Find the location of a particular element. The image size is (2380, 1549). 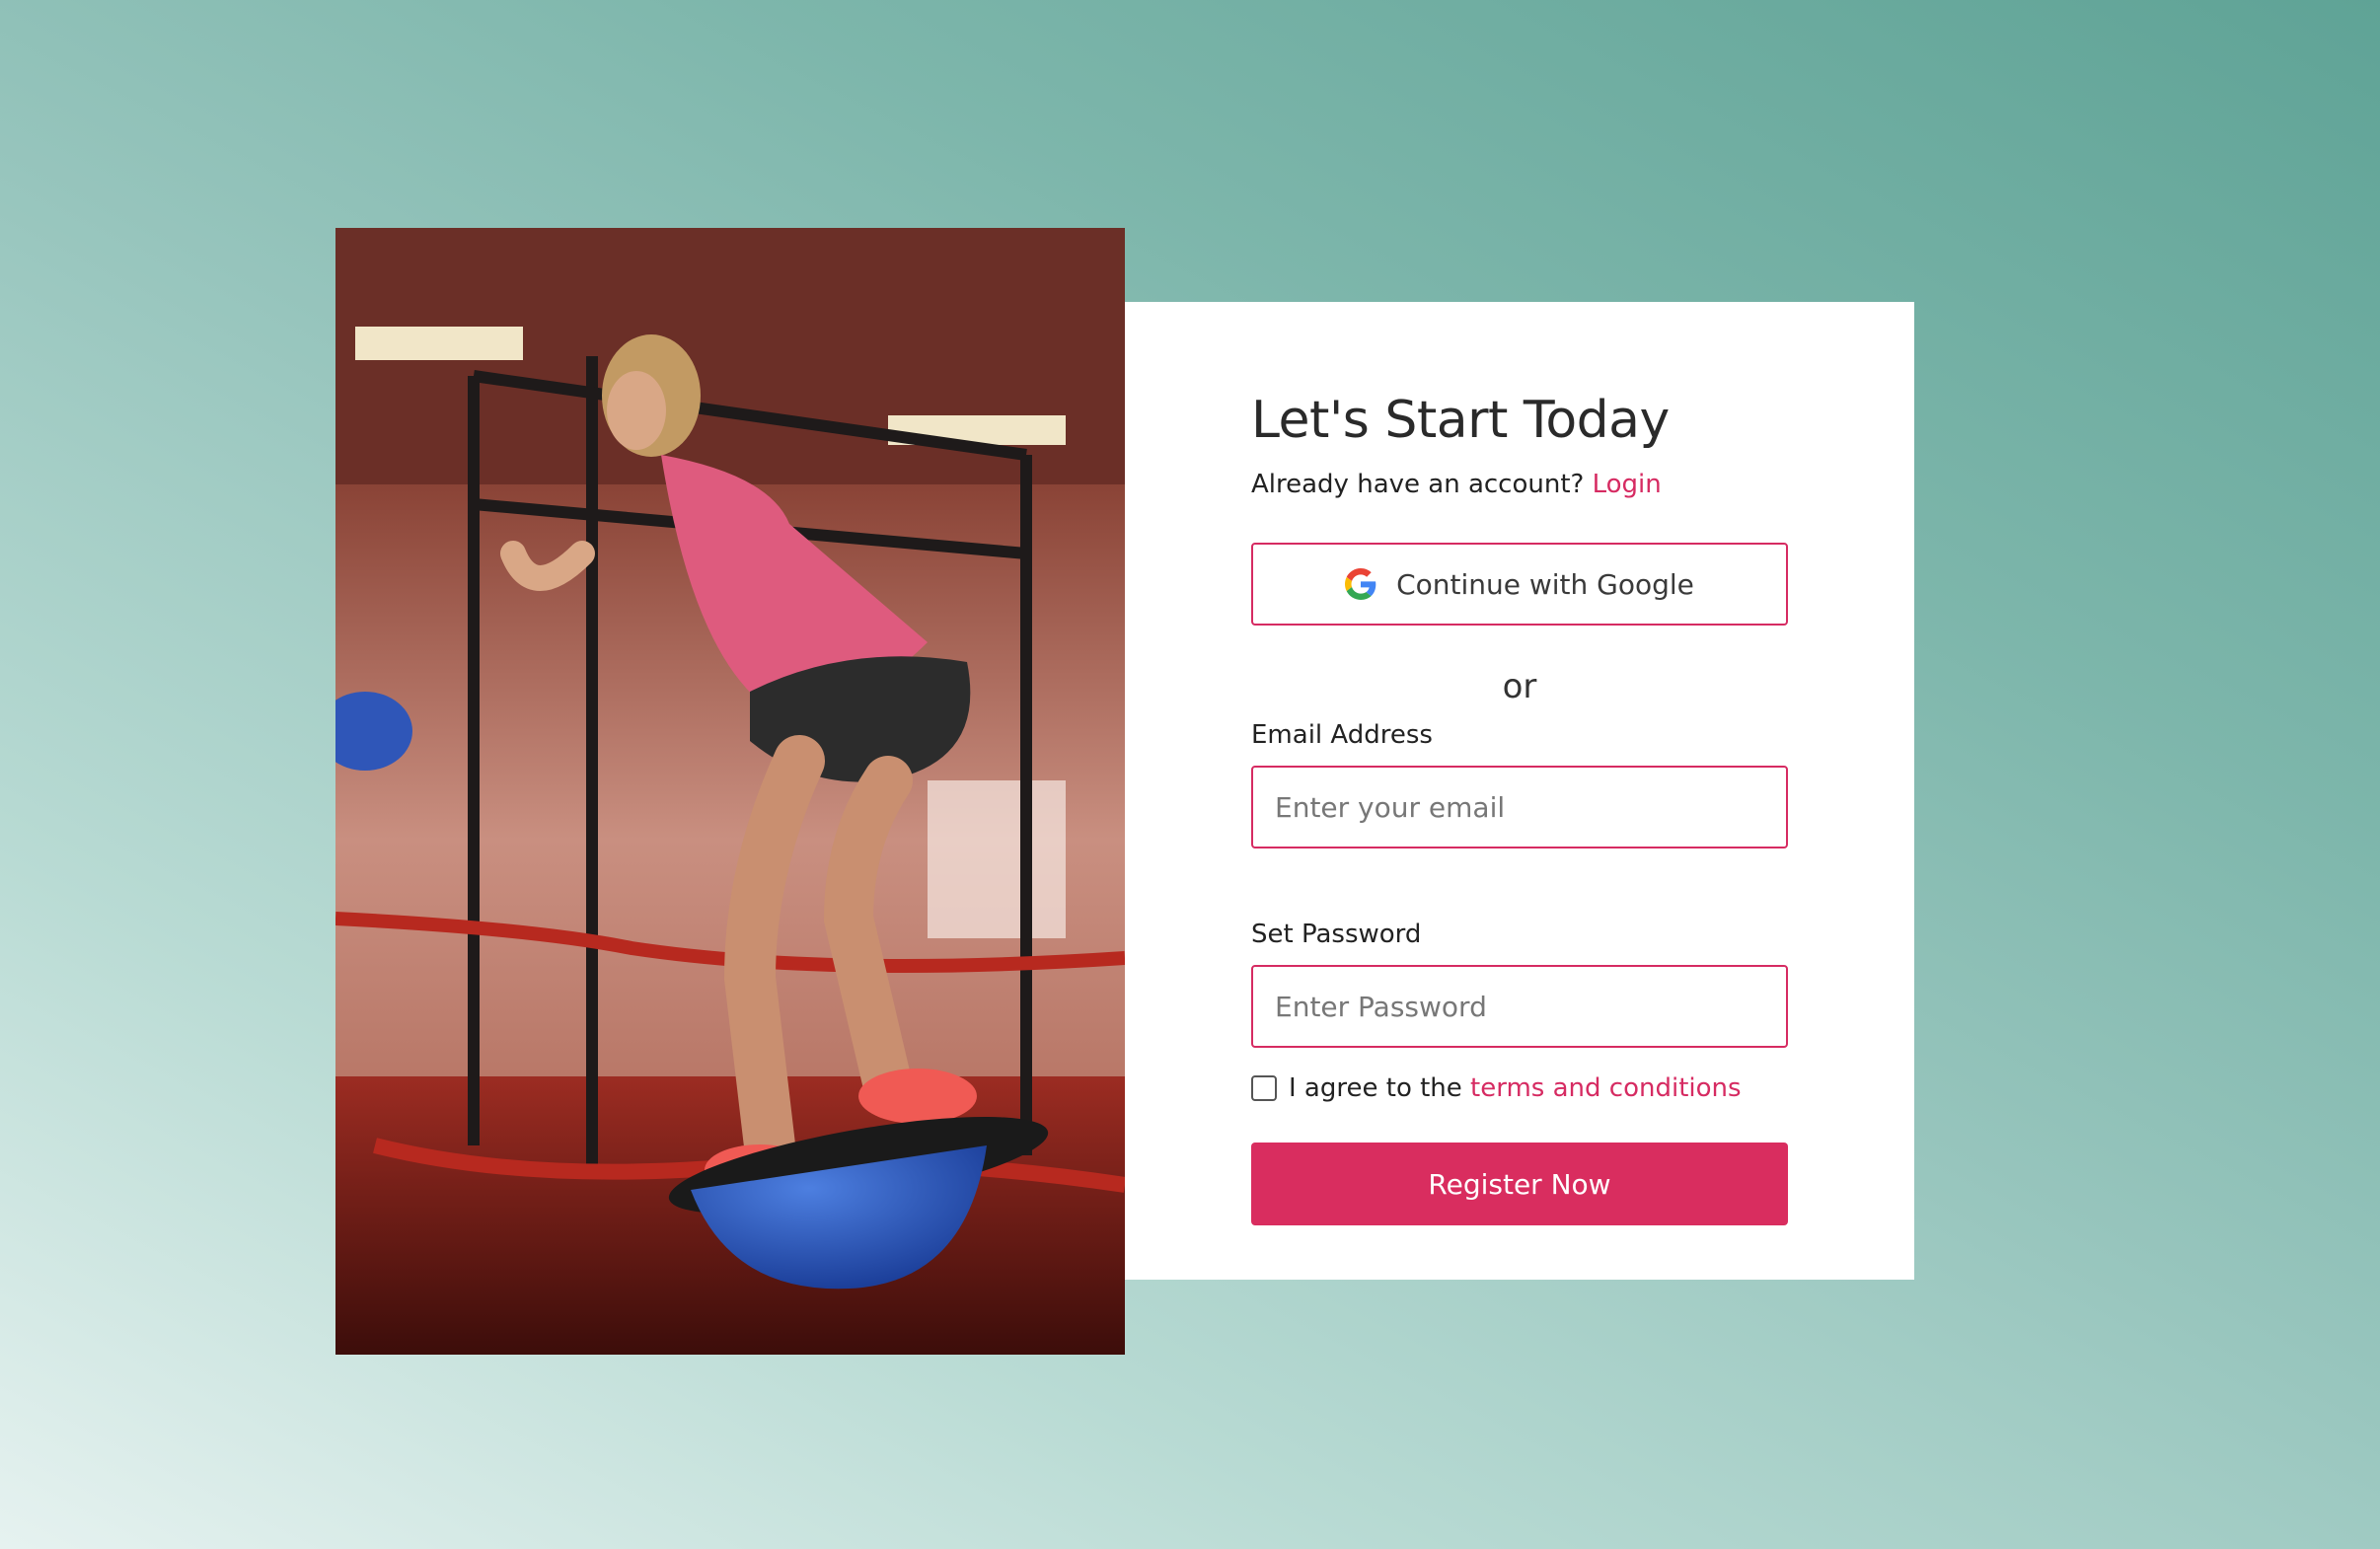

terms-text: I agree to the terms and conditions is located at coordinates (1515, 1088).